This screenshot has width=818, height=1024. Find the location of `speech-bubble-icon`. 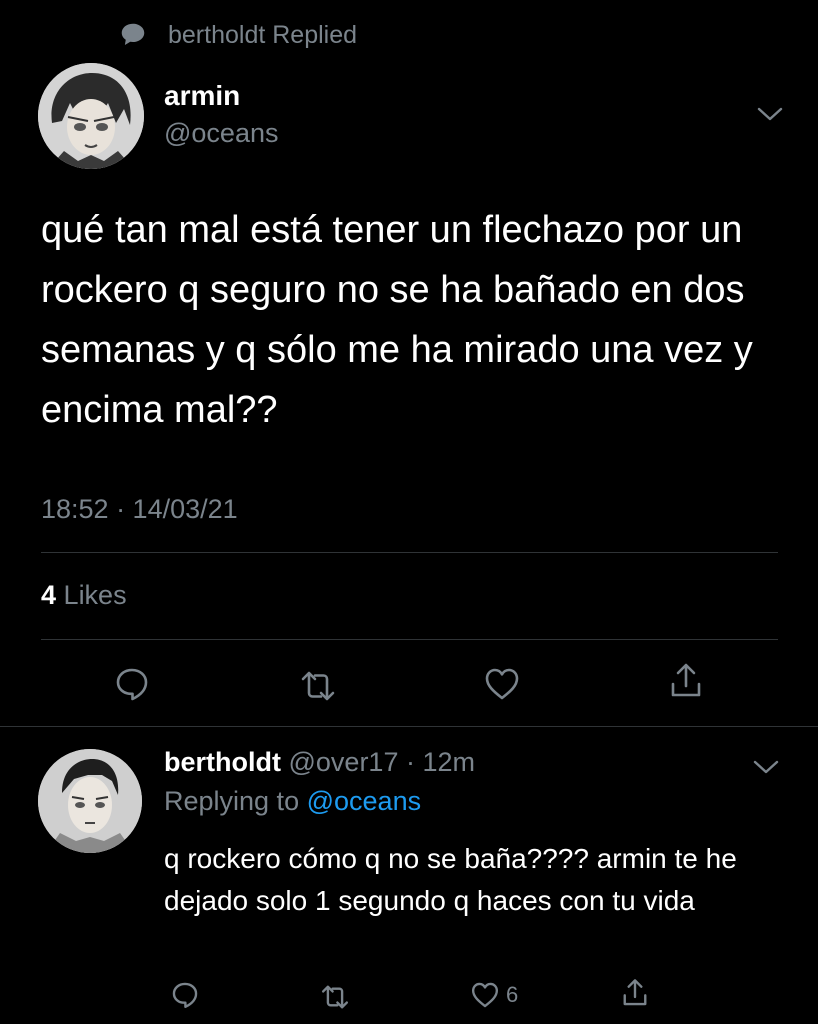

speech-bubble-icon is located at coordinates (133, 34).